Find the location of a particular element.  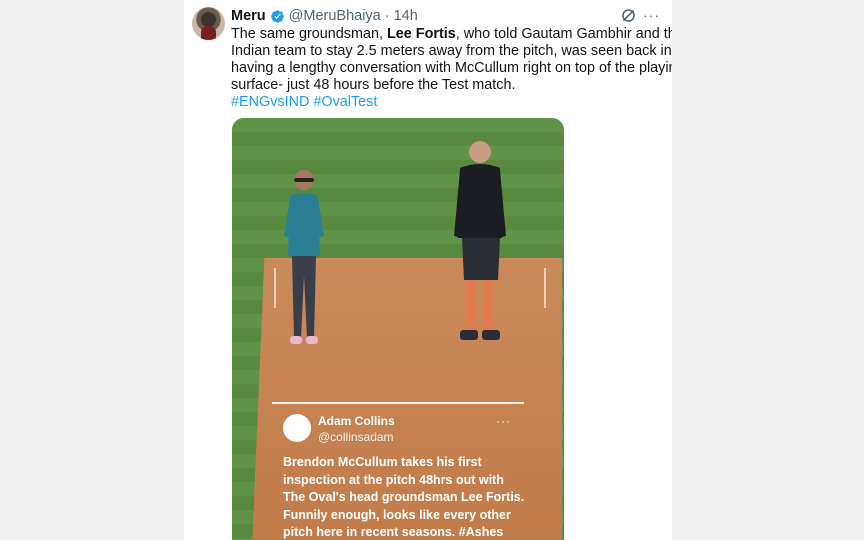

quoted-text-line: The Oval's head groundsman Lee Fortis. is located at coordinates (404, 497).